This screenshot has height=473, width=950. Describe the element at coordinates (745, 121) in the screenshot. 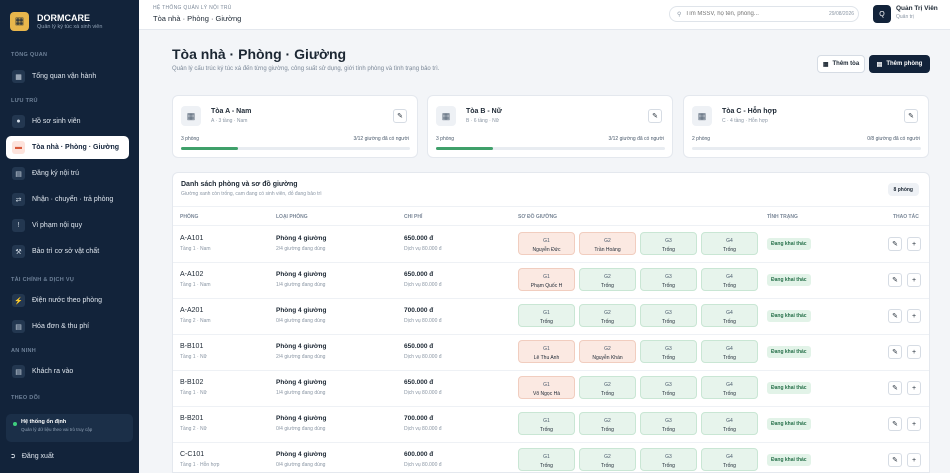

I see `building-meta: C · 4 tầng · Hỗn hợp` at that location.